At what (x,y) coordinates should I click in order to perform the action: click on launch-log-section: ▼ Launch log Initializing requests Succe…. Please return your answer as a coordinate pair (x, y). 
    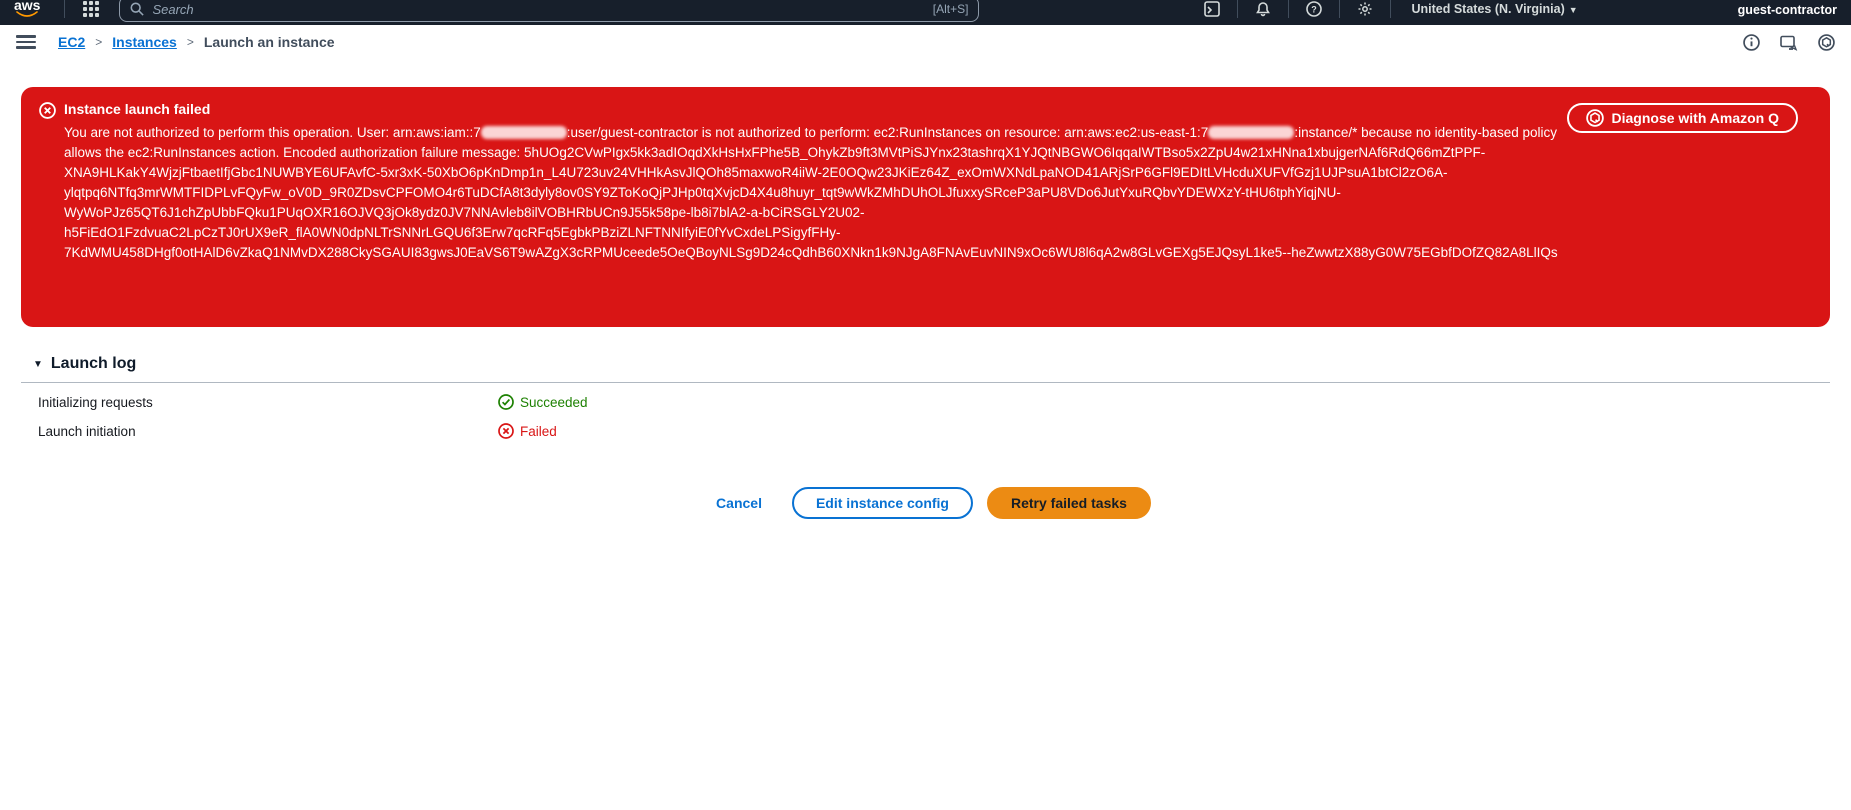
    Looking at the image, I should click on (925, 398).